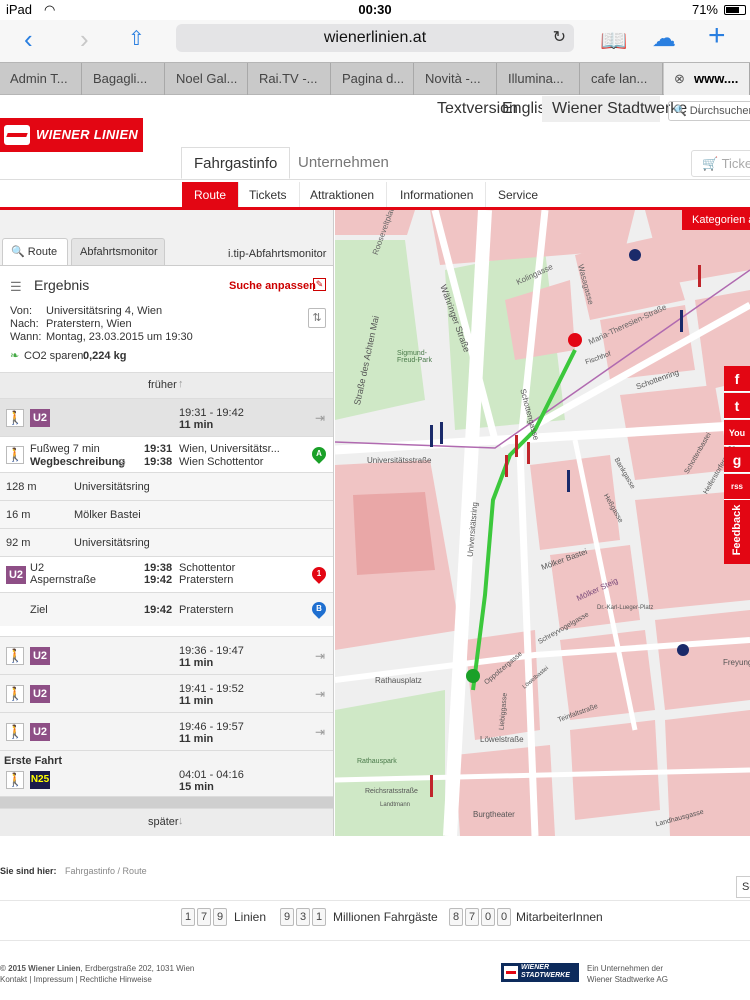  I want to click on wiener-linien-logo: WIENER LINIEN, so click(71, 135).